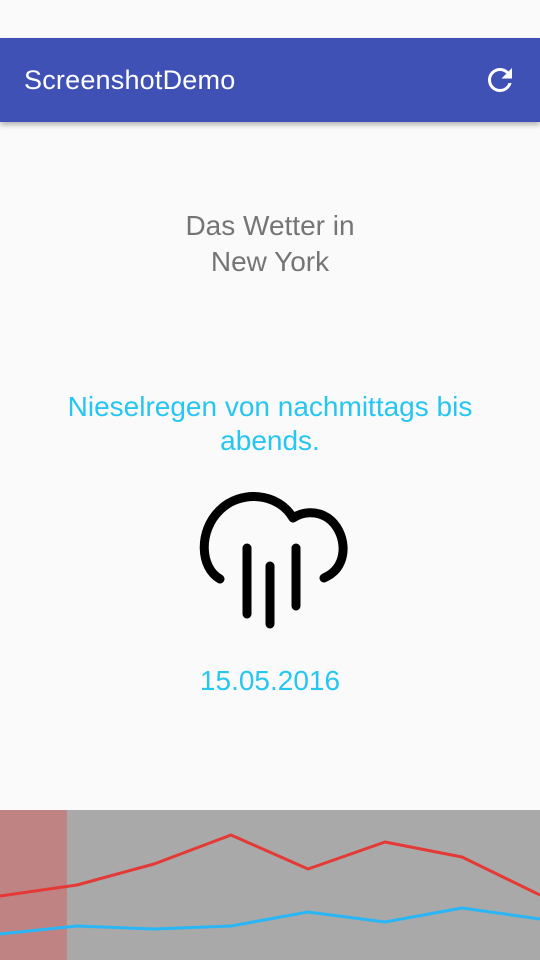  I want to click on refresh-button, so click(500, 80).